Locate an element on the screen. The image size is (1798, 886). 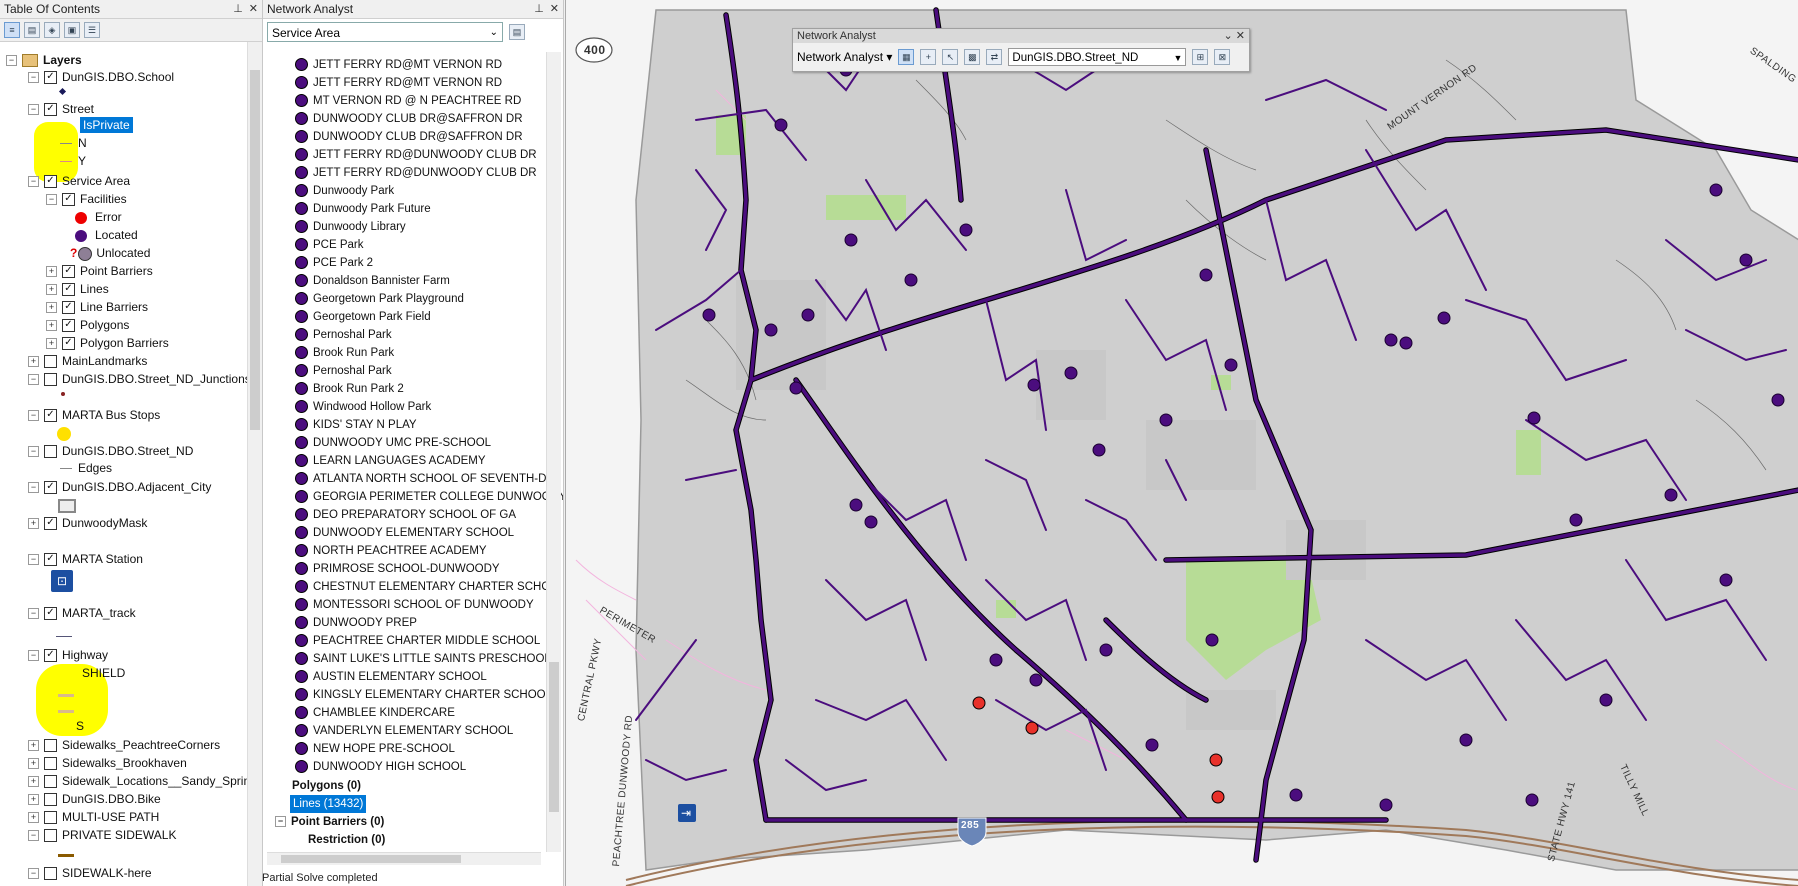
create-network-location-icon: + is located at coordinates (928, 57).